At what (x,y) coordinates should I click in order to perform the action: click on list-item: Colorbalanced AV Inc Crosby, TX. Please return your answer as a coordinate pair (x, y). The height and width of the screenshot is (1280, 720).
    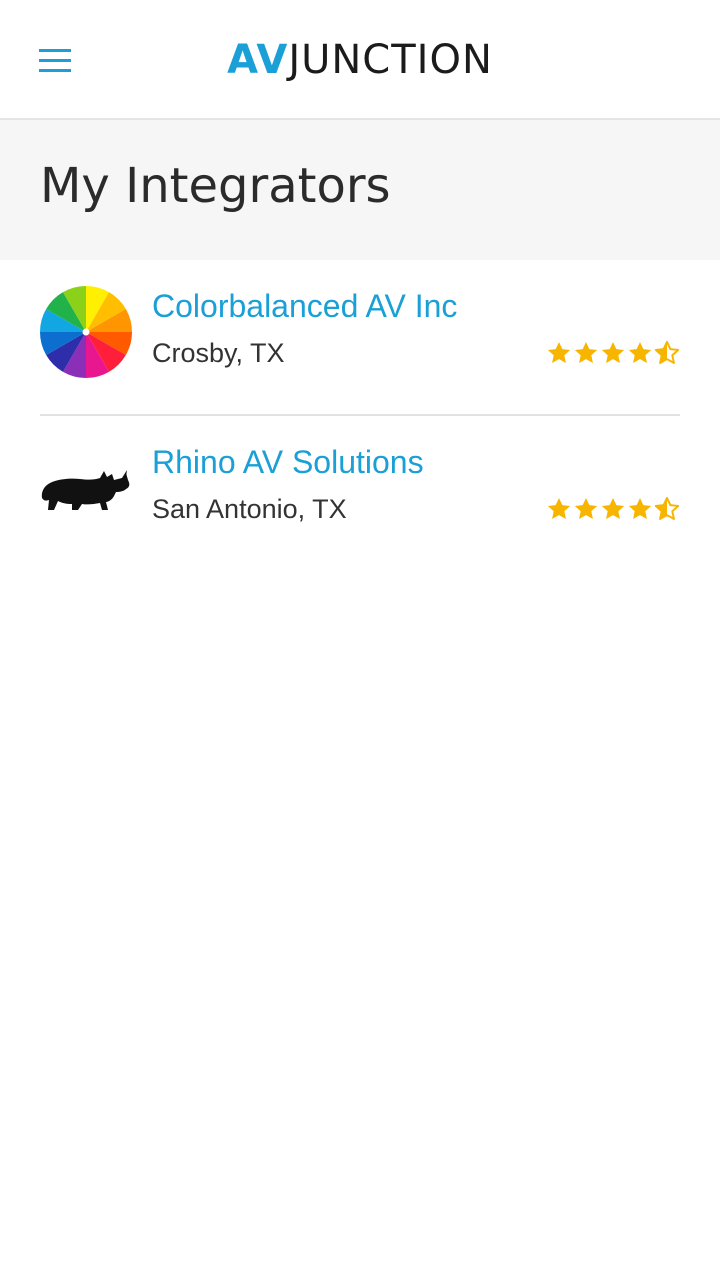
    Looking at the image, I should click on (359, 338).